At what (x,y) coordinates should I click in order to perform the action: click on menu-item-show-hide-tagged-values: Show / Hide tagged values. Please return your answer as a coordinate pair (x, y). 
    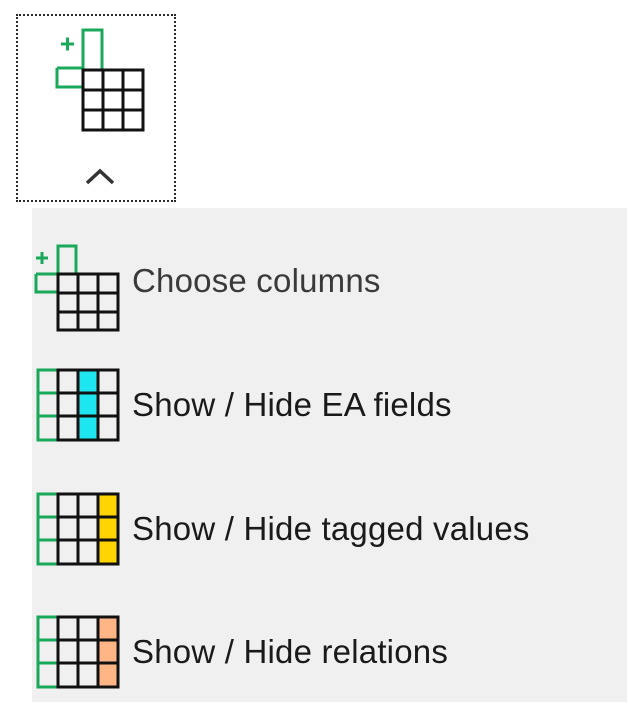
    Looking at the image, I should click on (324, 529).